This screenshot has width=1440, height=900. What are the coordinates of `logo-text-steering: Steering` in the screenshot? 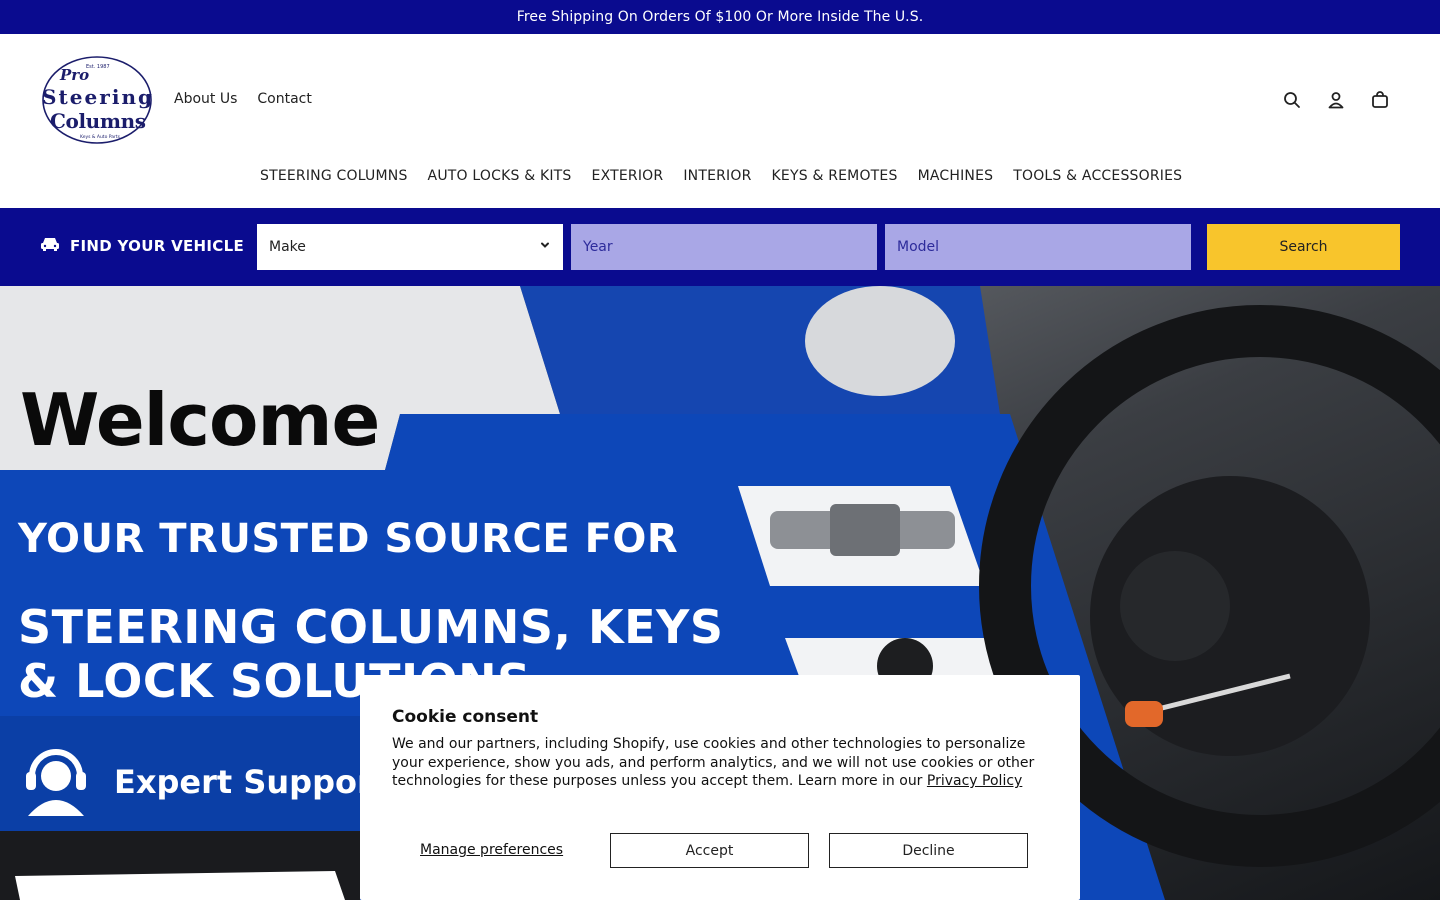 It's located at (97, 97).